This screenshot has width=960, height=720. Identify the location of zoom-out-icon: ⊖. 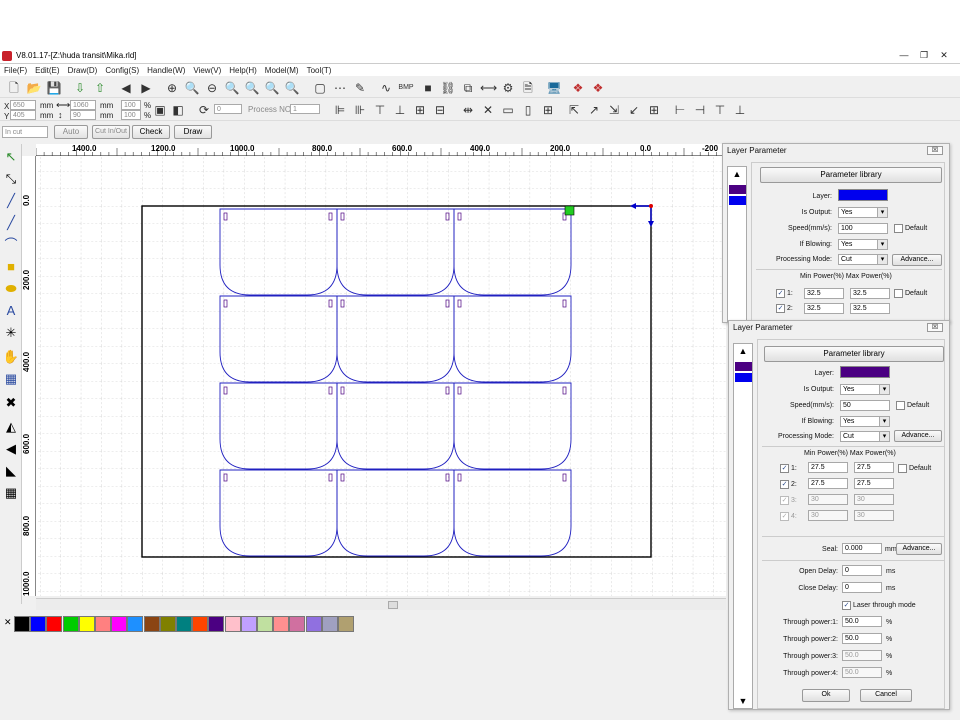
(212, 88).